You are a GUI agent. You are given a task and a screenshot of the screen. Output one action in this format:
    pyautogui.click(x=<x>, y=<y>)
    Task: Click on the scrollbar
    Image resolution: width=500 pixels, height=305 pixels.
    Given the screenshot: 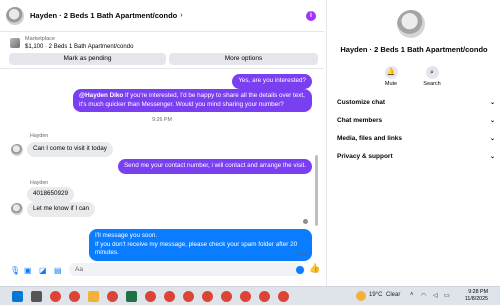 What is the action you would take?
    pyautogui.click(x=316, y=190)
    